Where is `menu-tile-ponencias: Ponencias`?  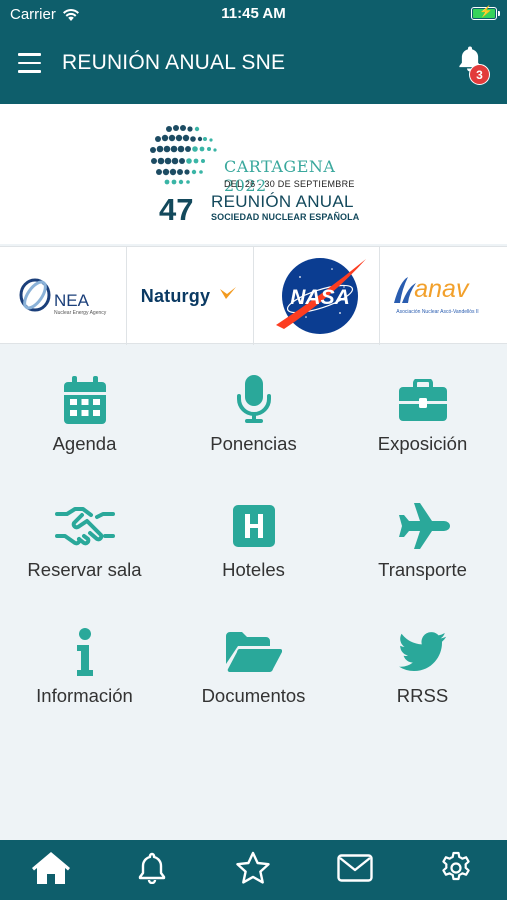 menu-tile-ponencias: Ponencias is located at coordinates (253, 408).